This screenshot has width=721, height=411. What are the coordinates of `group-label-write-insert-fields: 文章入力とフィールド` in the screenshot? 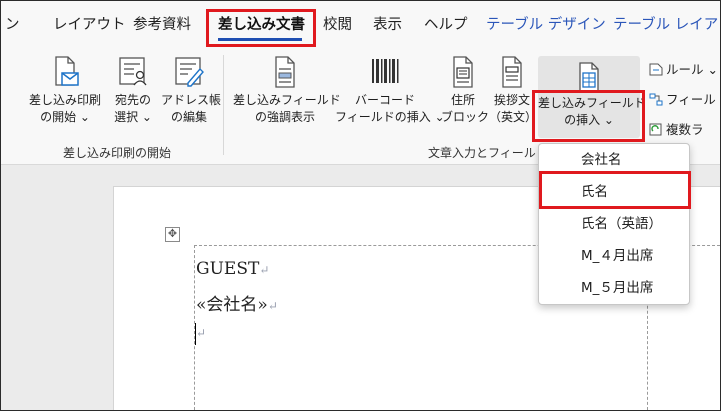 It's located at (488, 153).